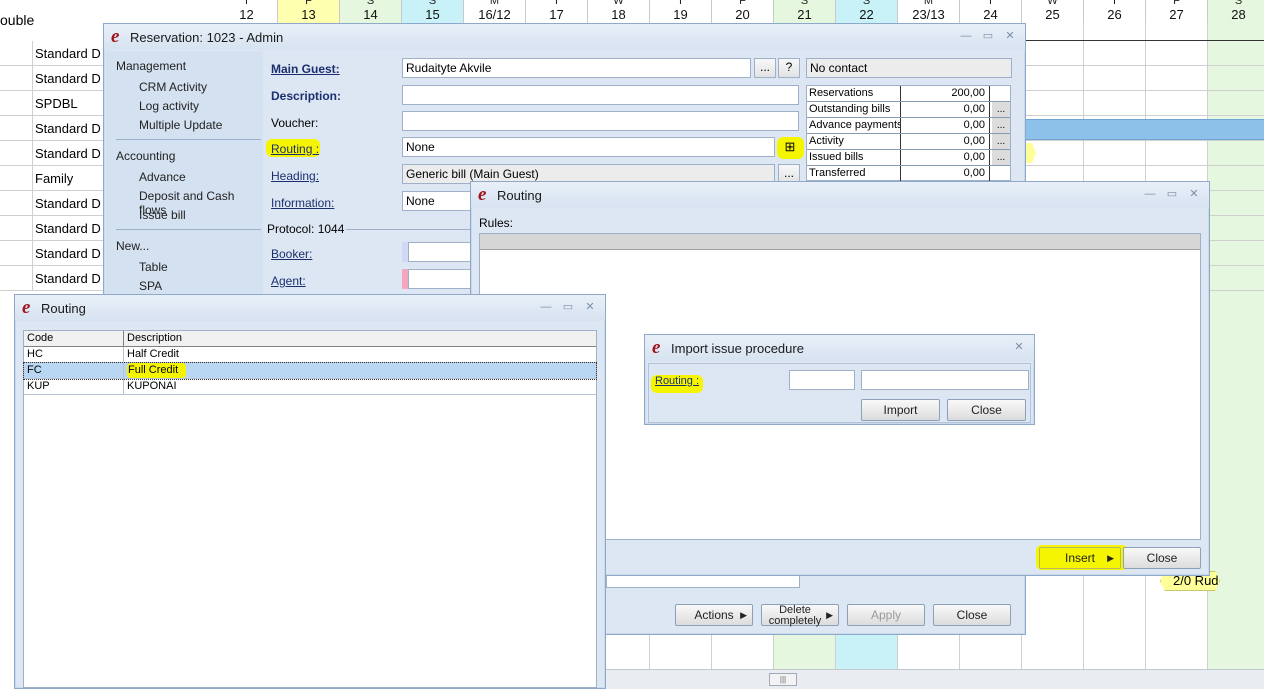 This screenshot has width=1264, height=689. Describe the element at coordinates (840, 242) in the screenshot. I see `rules-list-header` at that location.